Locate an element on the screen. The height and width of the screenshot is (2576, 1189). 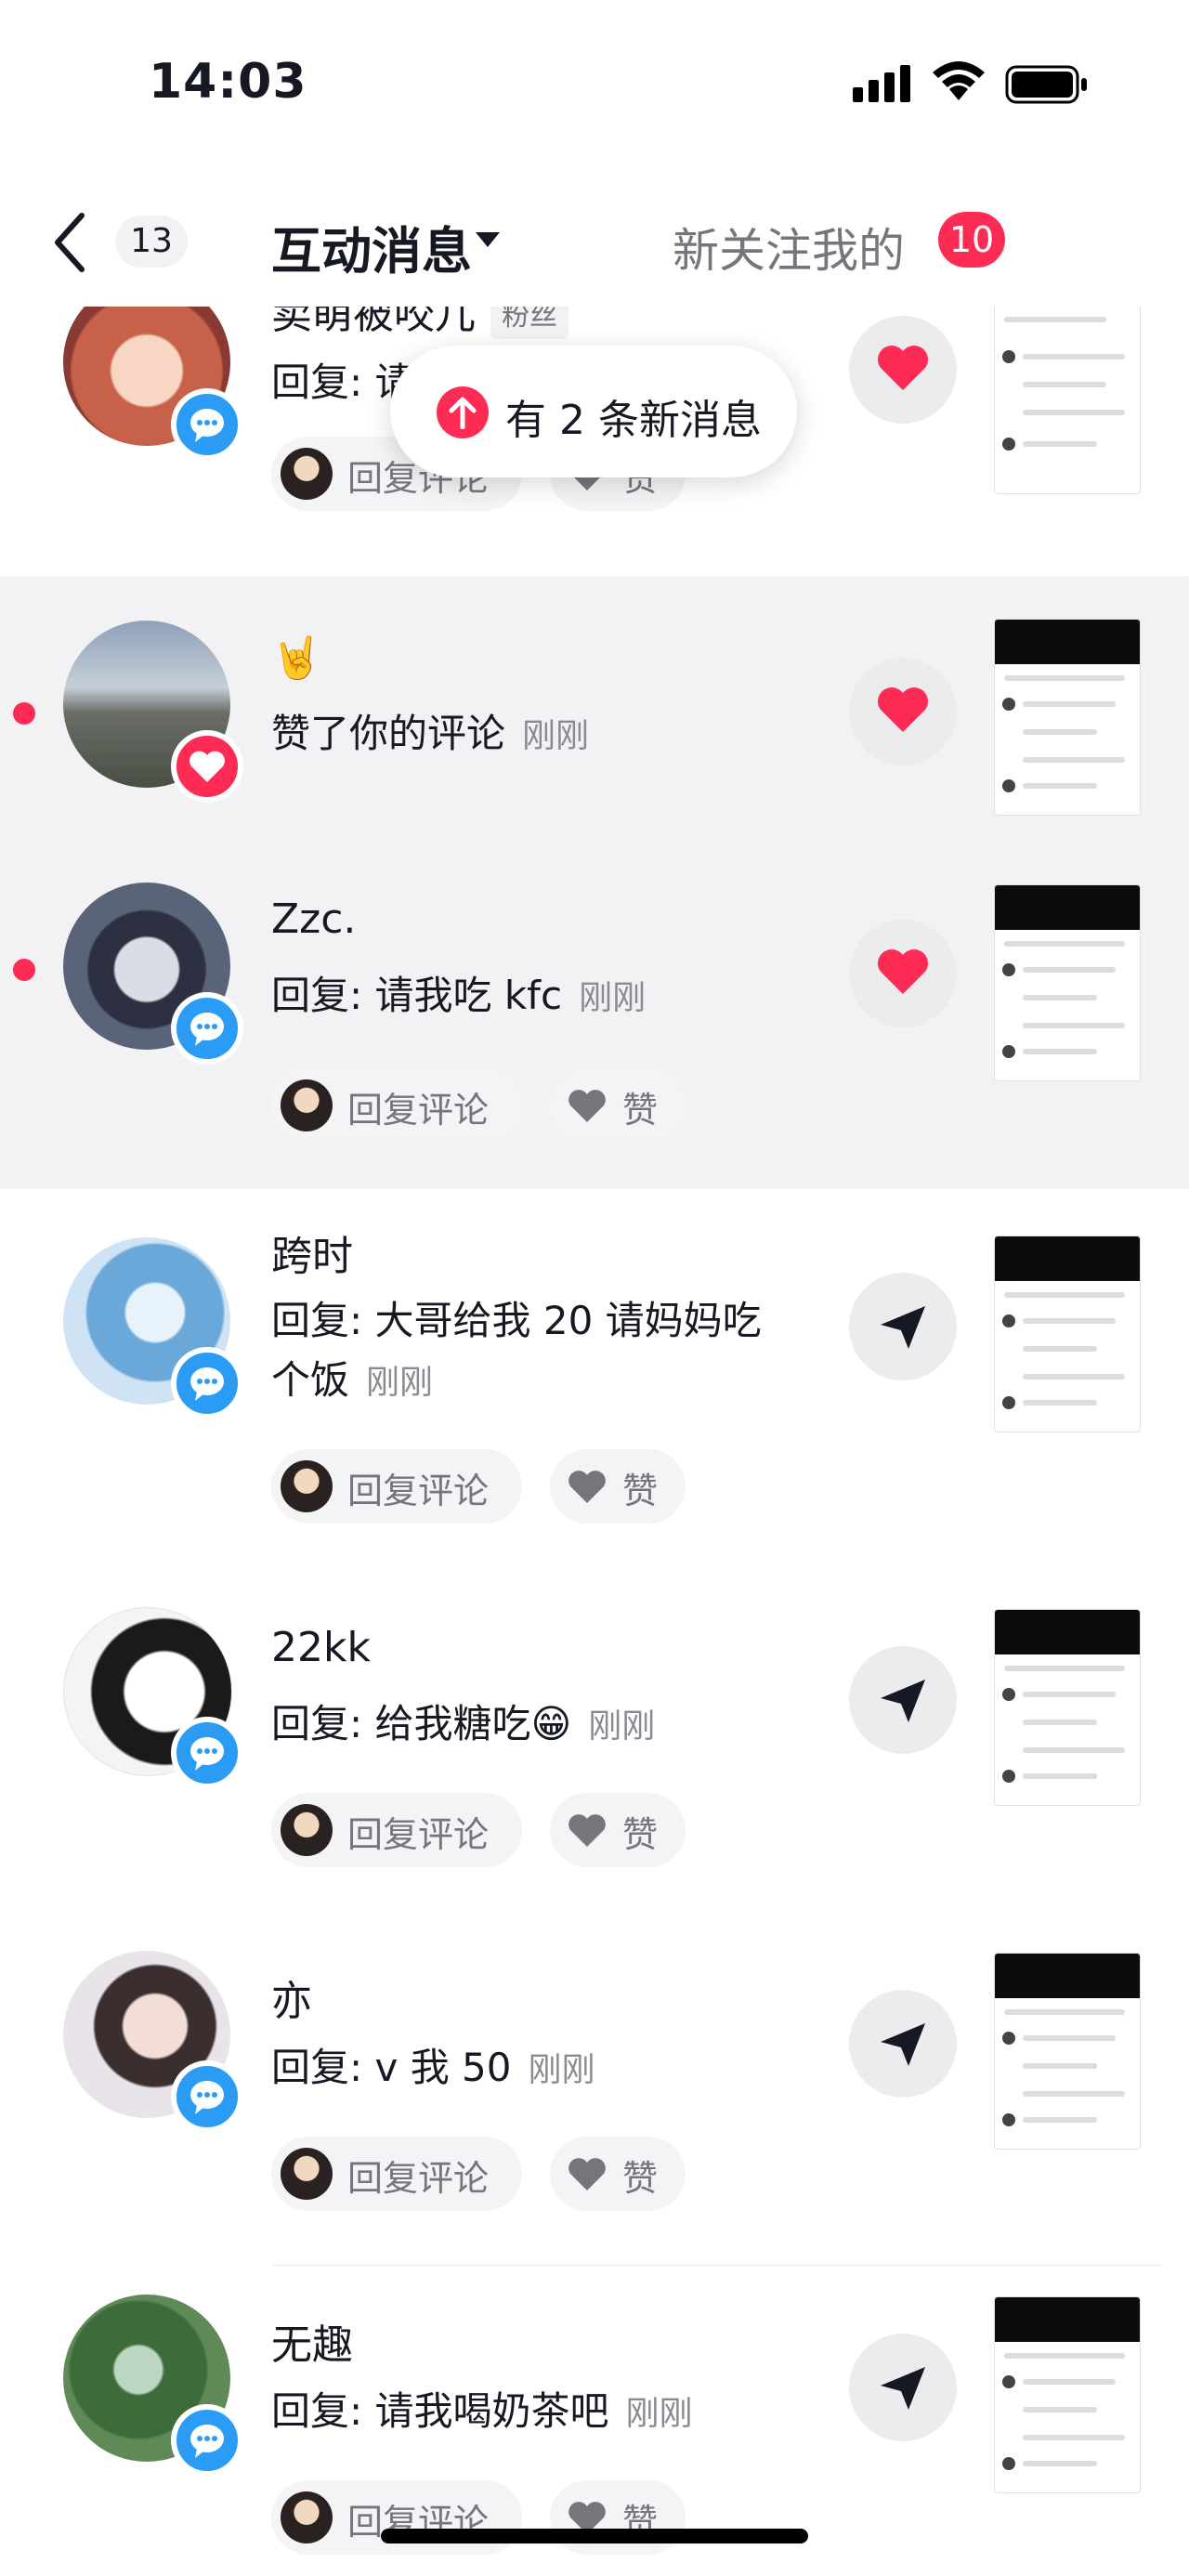
heart-badge-icon is located at coordinates (207, 766).